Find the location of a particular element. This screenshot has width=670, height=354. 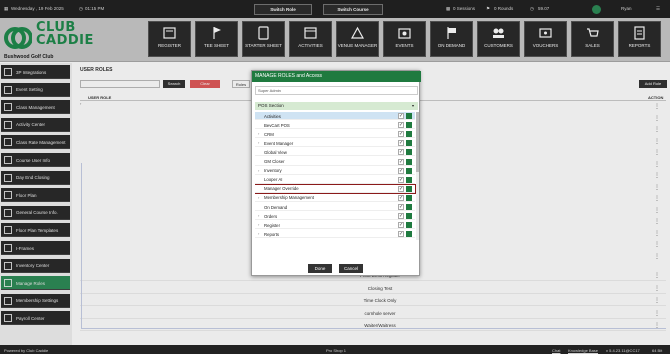

permission-name: Activities is located at coordinates (272, 116).